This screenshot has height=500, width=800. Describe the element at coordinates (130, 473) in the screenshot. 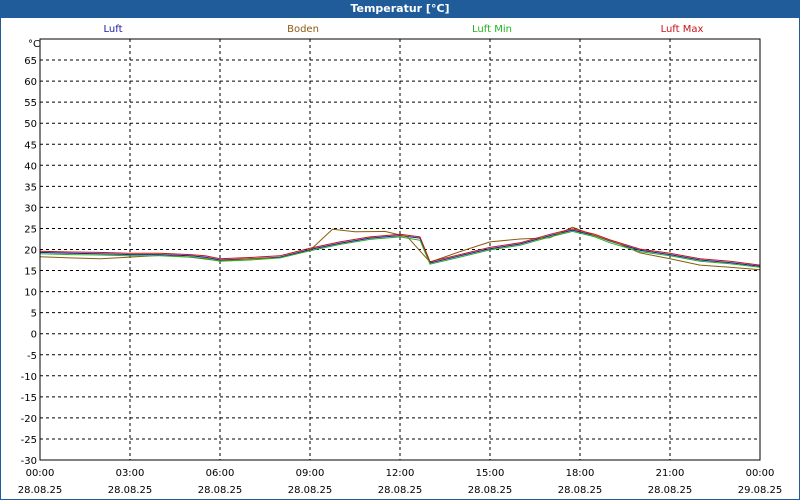

I see `x-tick-time: 03:00` at that location.